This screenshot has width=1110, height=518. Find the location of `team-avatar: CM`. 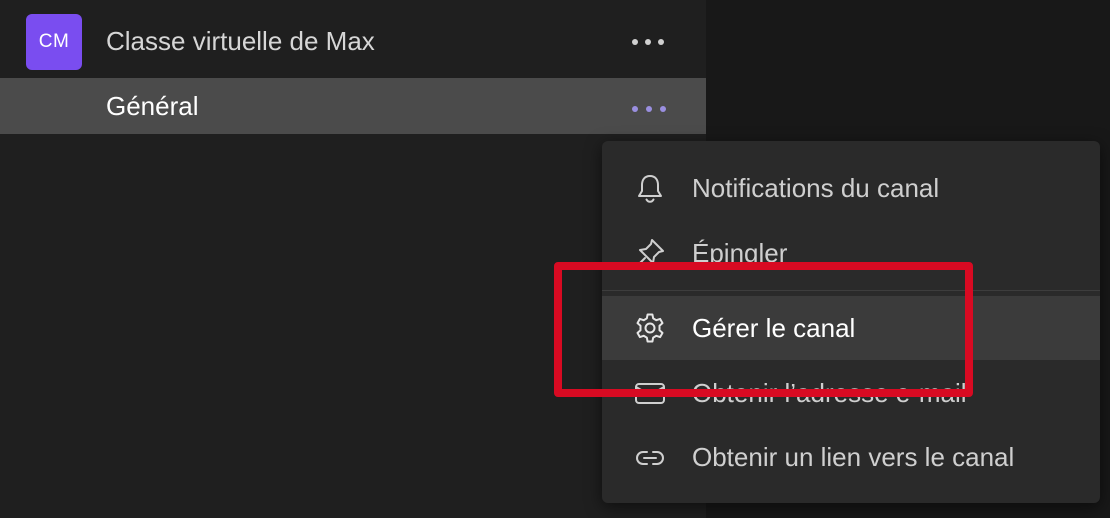

team-avatar: CM is located at coordinates (54, 42).